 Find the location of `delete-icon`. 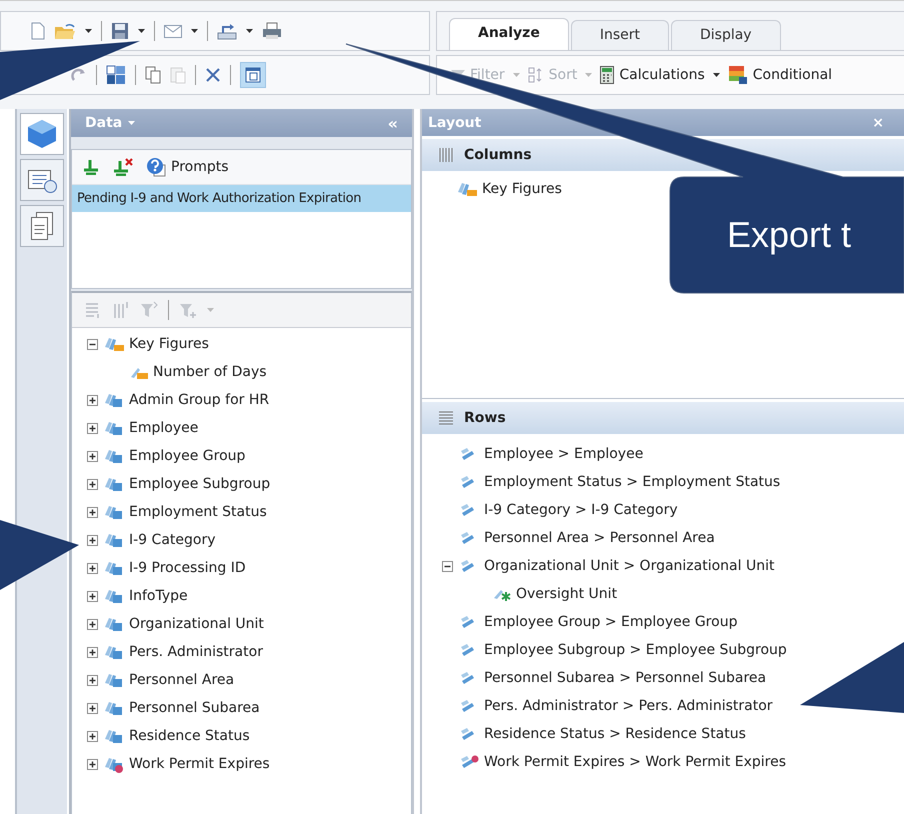

delete-icon is located at coordinates (213, 75).